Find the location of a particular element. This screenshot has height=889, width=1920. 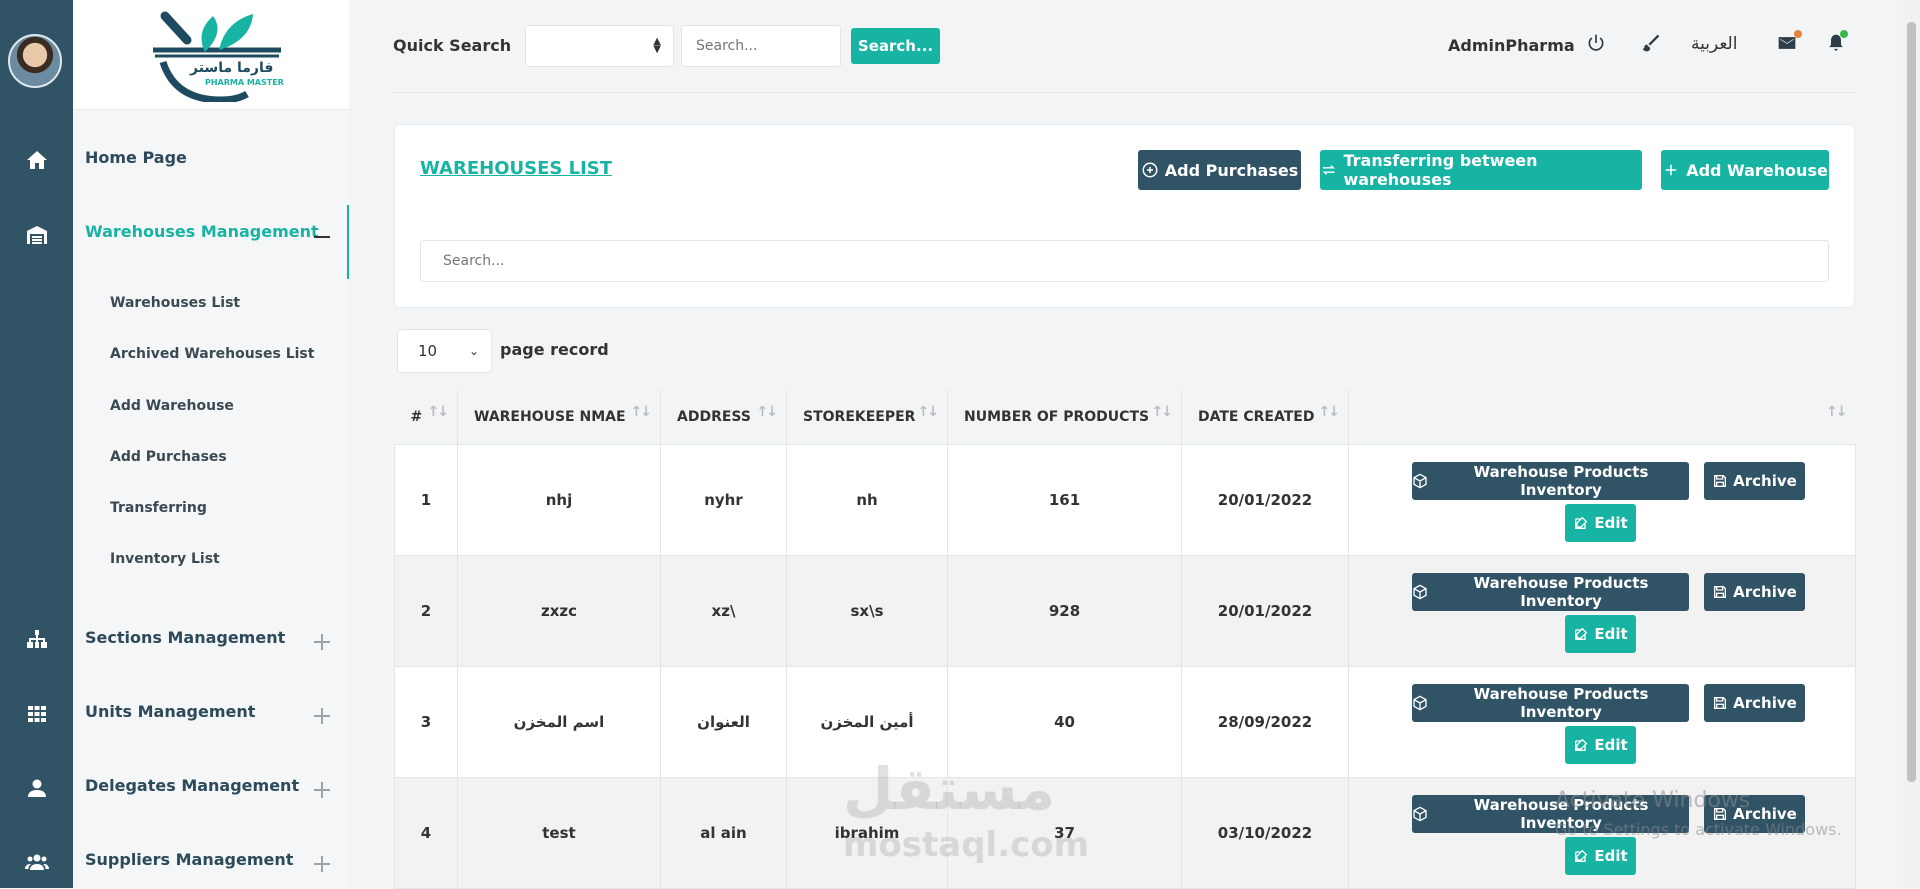

scrollbar-thumb is located at coordinates (1911, 402).